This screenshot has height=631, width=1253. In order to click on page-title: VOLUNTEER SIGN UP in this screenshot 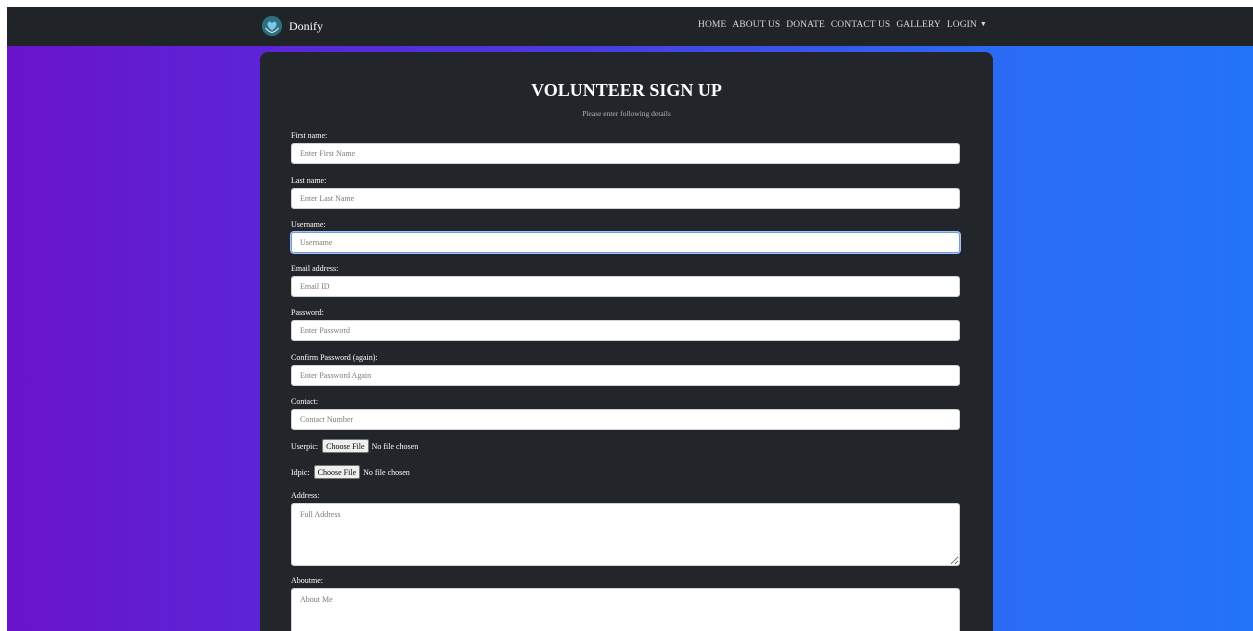, I will do `click(626, 90)`.